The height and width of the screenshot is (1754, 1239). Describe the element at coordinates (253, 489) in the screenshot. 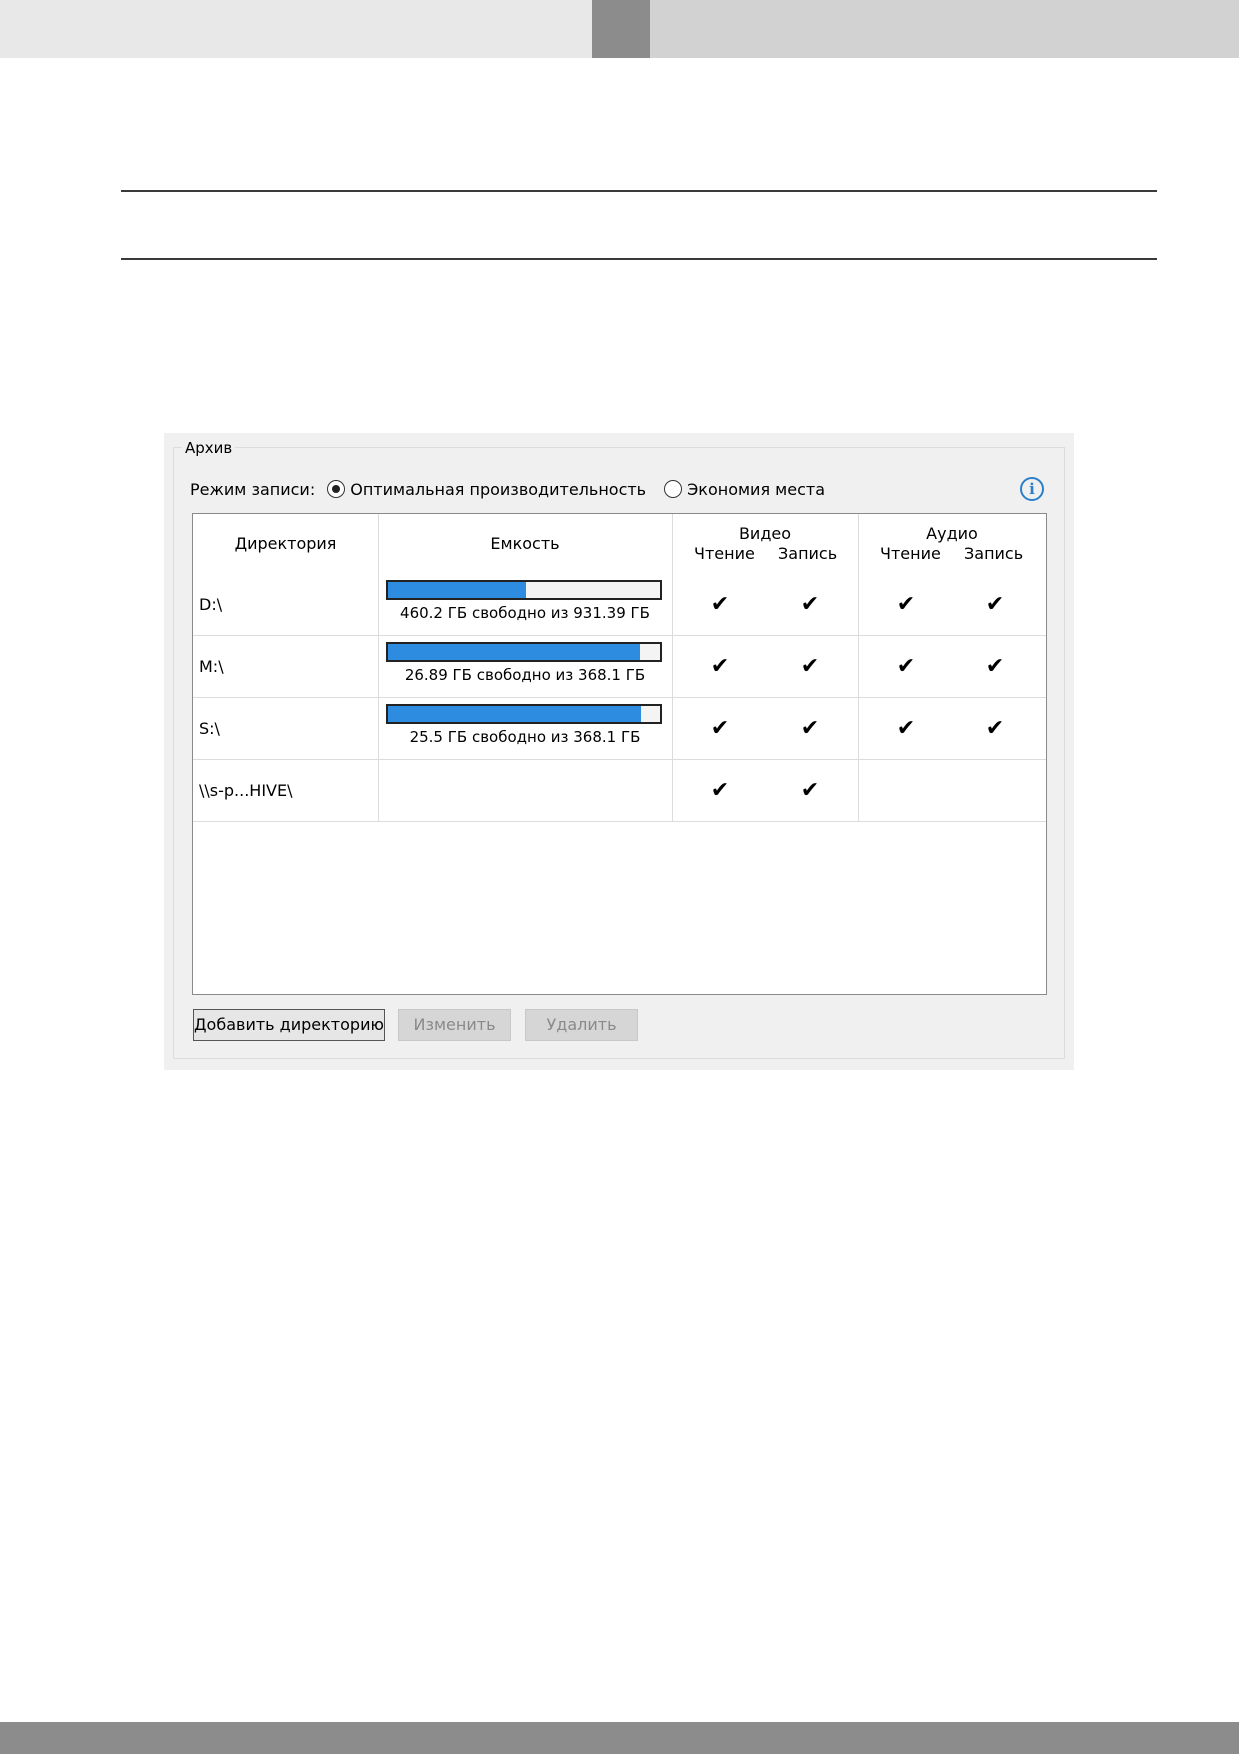

I see `recording-mode-label: Режим записи:` at that location.